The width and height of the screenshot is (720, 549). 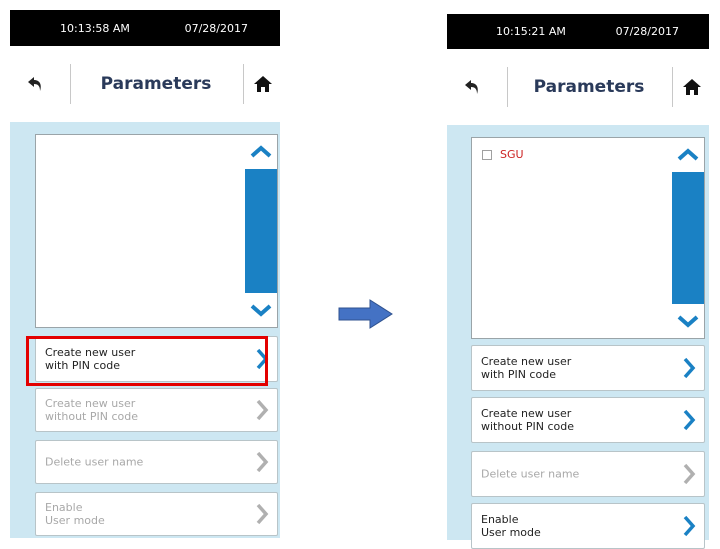 What do you see at coordinates (365, 314) in the screenshot?
I see `right-arrow-icon` at bounding box center [365, 314].